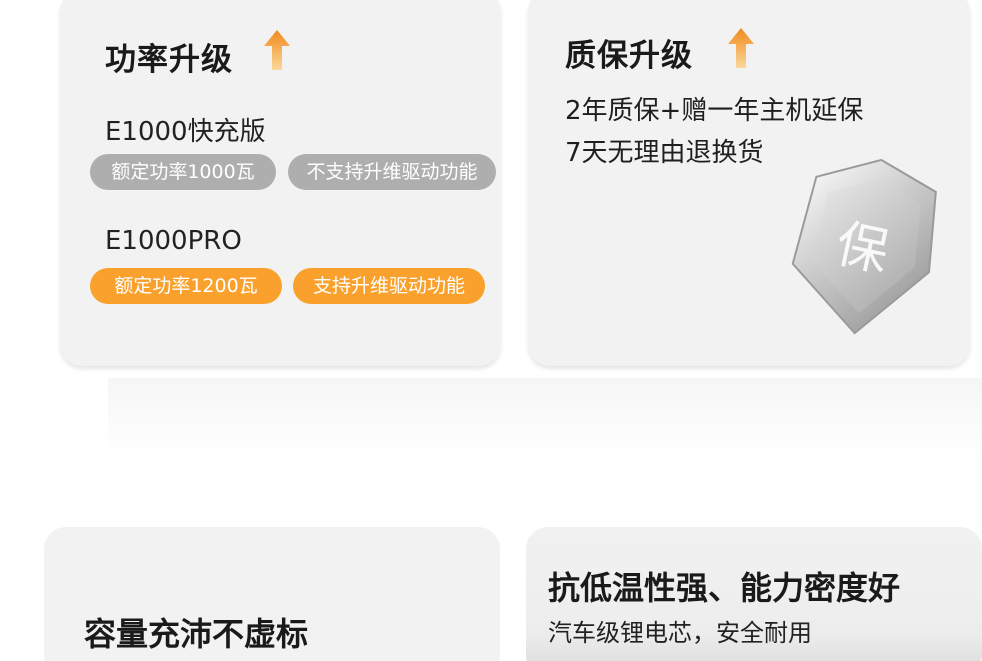 The width and height of the screenshot is (982, 661). What do you see at coordinates (392, 172) in the screenshot?
I see `tag-no-upgrade-drive: 不支持升维驱动功能` at bounding box center [392, 172].